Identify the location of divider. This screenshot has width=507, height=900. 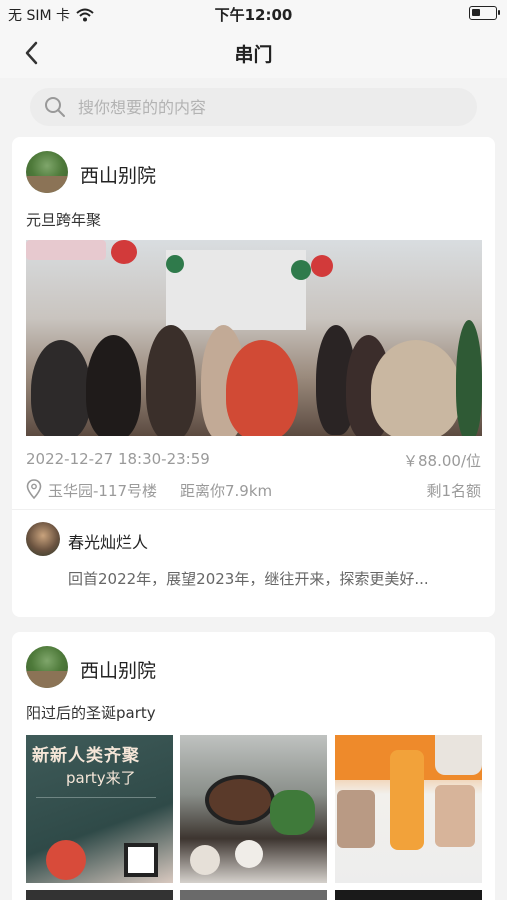
(253, 509).